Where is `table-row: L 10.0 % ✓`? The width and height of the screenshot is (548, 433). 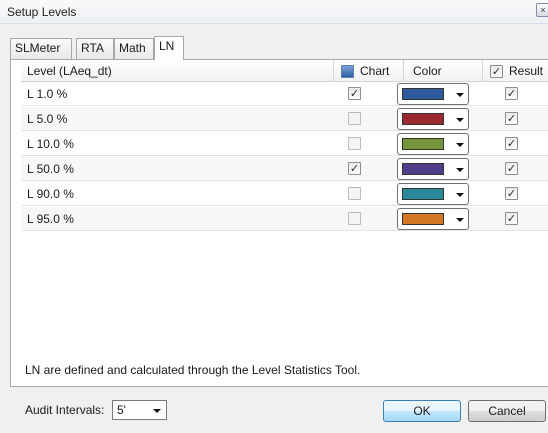 table-row: L 10.0 % ✓ is located at coordinates (284, 144).